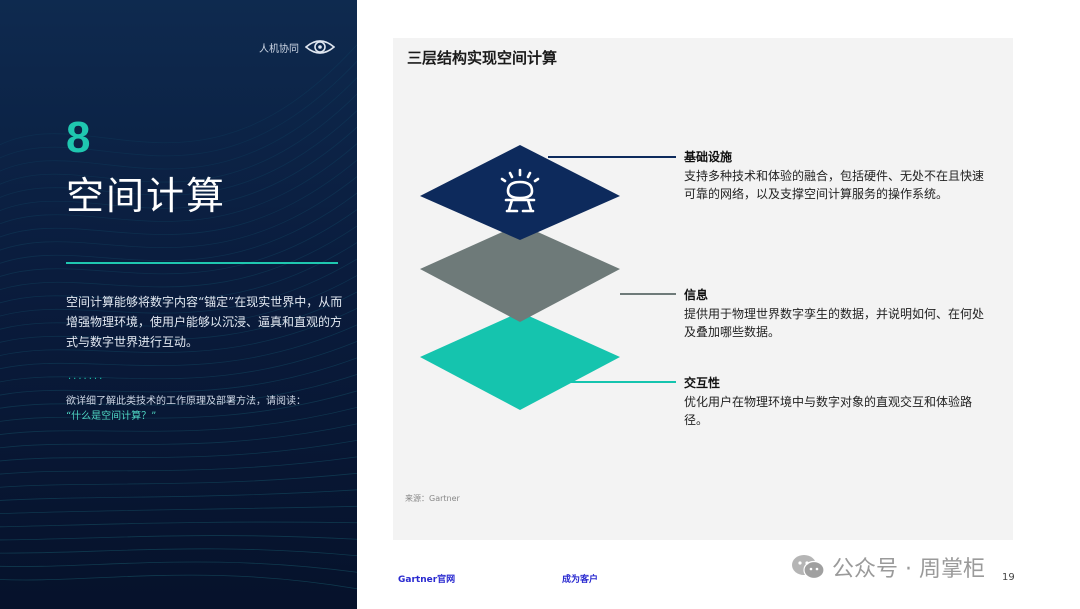 This screenshot has width=1080, height=609. What do you see at coordinates (186, 401) in the screenshot?
I see `read-more-text: 欲详细了解此类技术的工作原理及部署方法，请阅读：` at bounding box center [186, 401].